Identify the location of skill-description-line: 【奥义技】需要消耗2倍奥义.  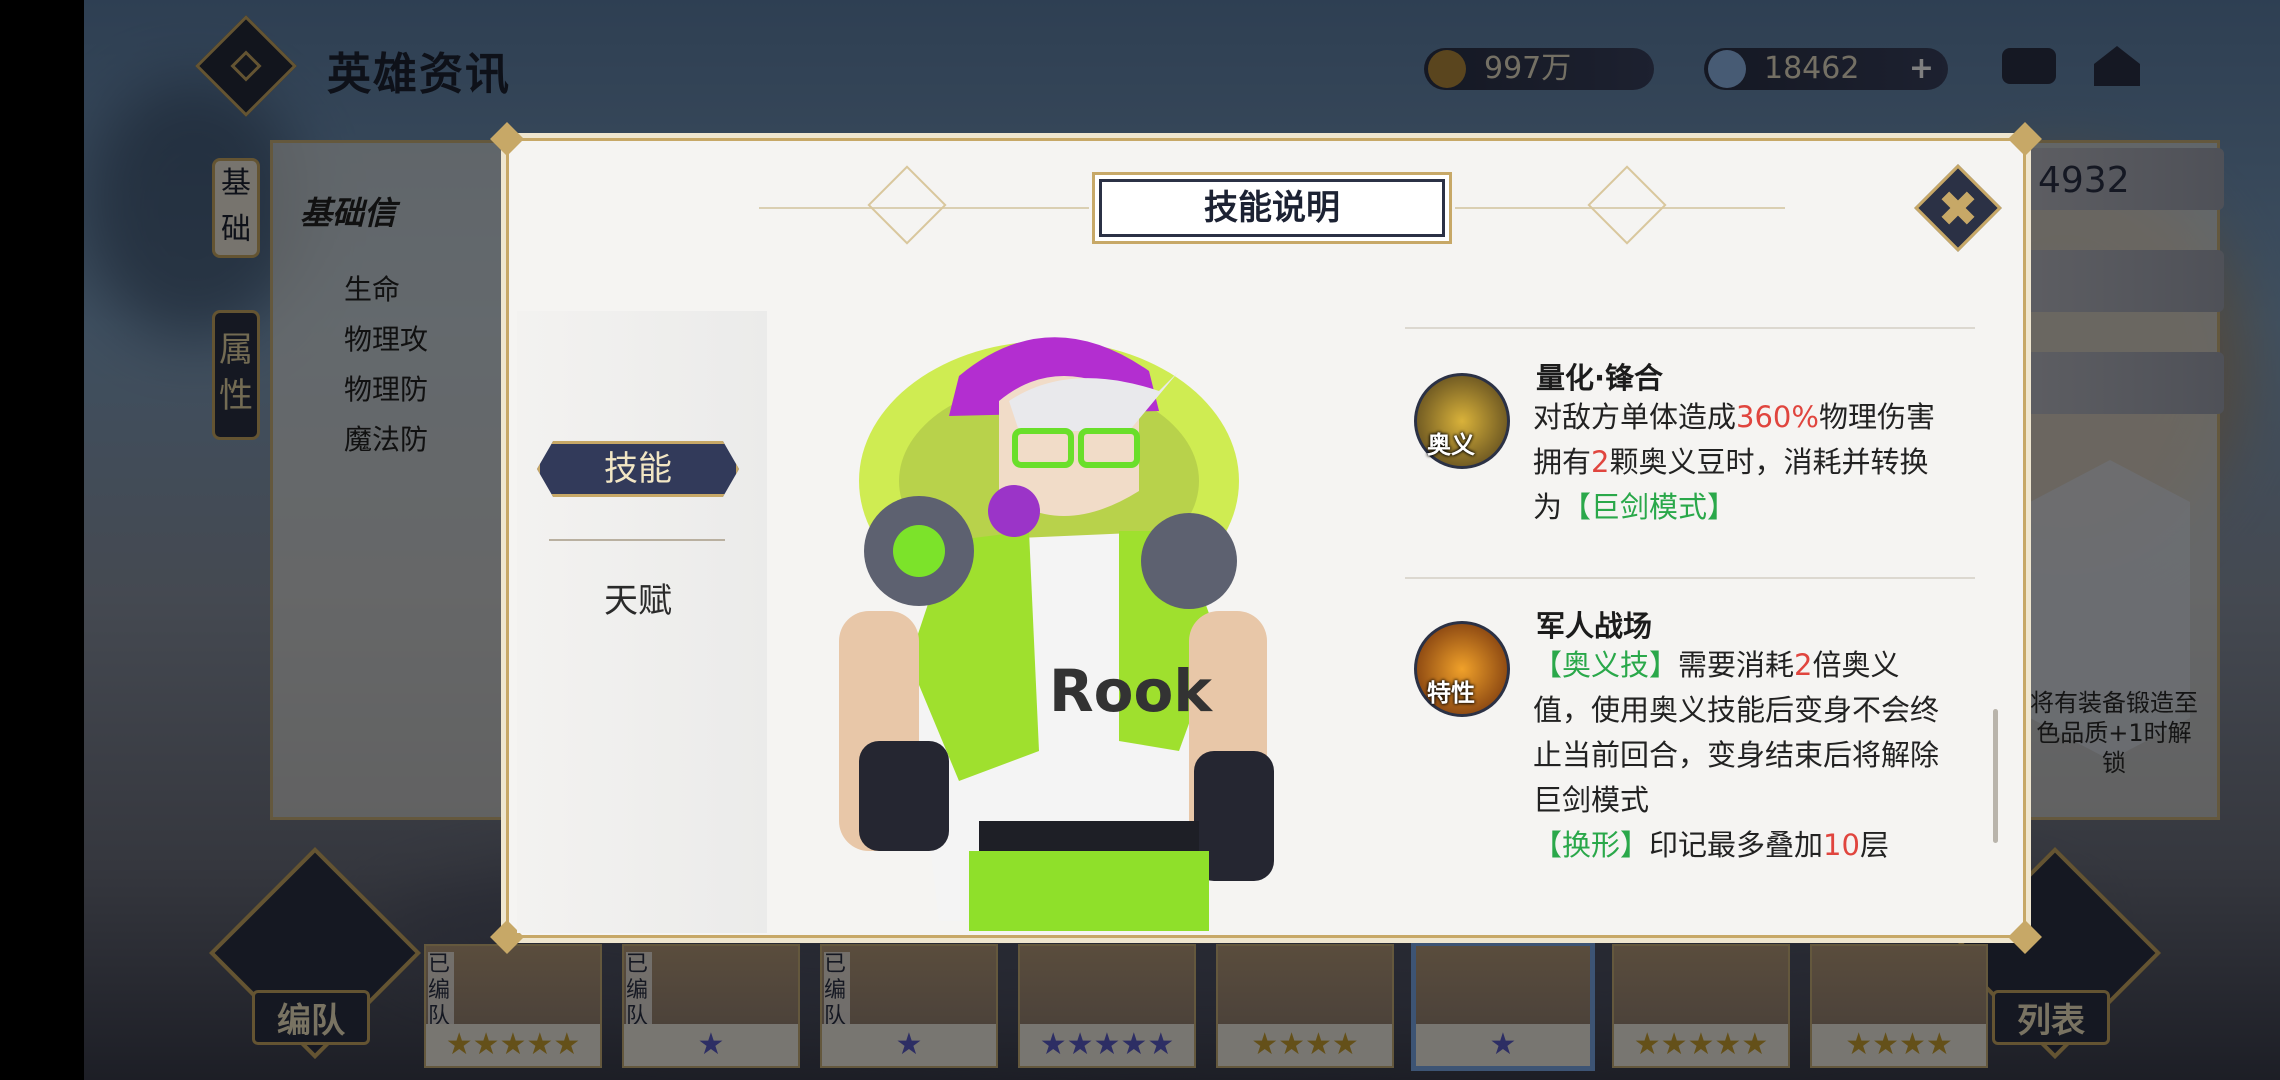
(1758, 665).